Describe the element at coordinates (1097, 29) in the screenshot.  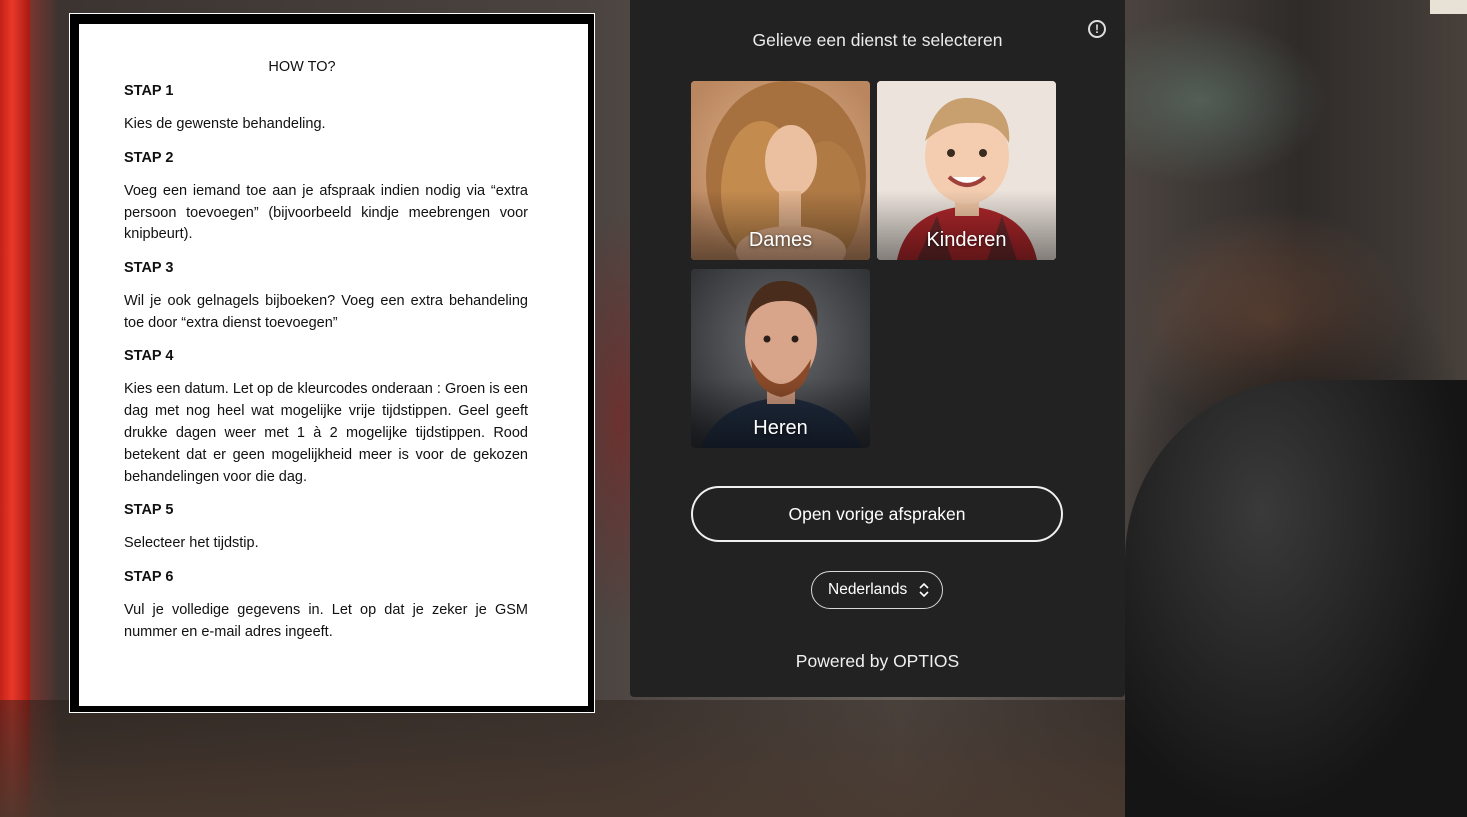
I see `info-circle-icon: !` at that location.